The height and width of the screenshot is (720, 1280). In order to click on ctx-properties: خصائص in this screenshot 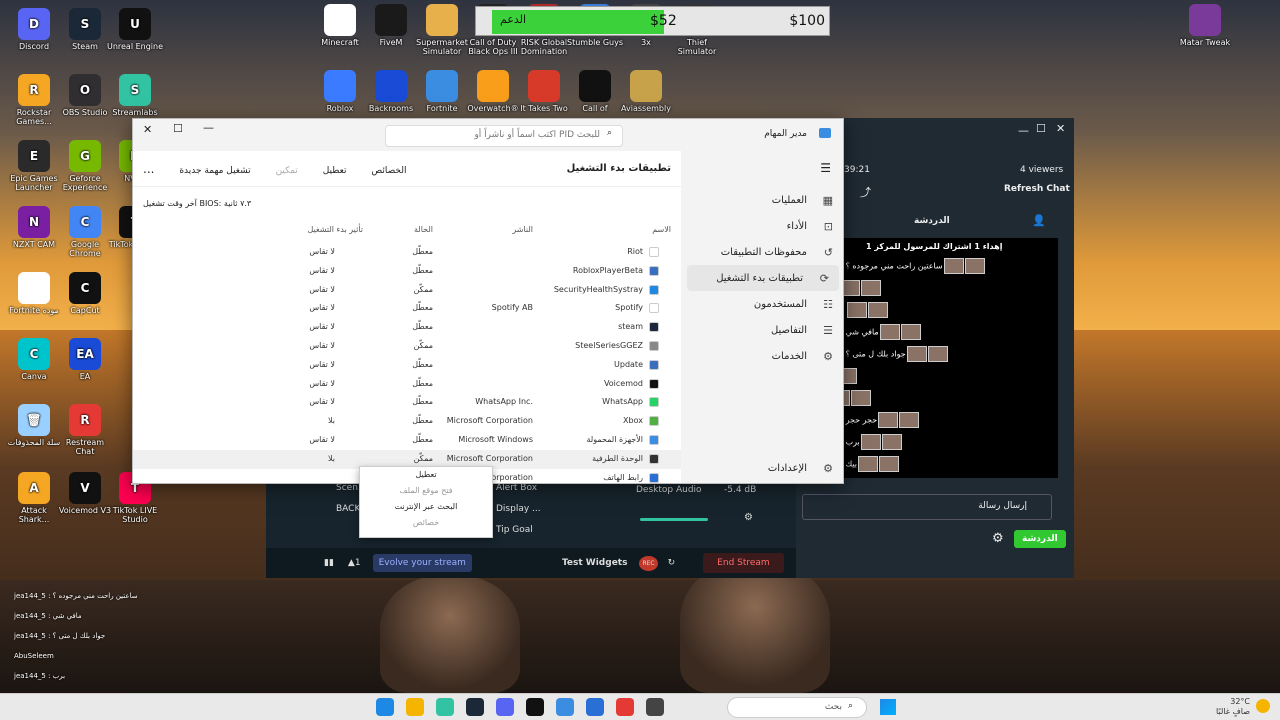, I will do `click(426, 523)`.